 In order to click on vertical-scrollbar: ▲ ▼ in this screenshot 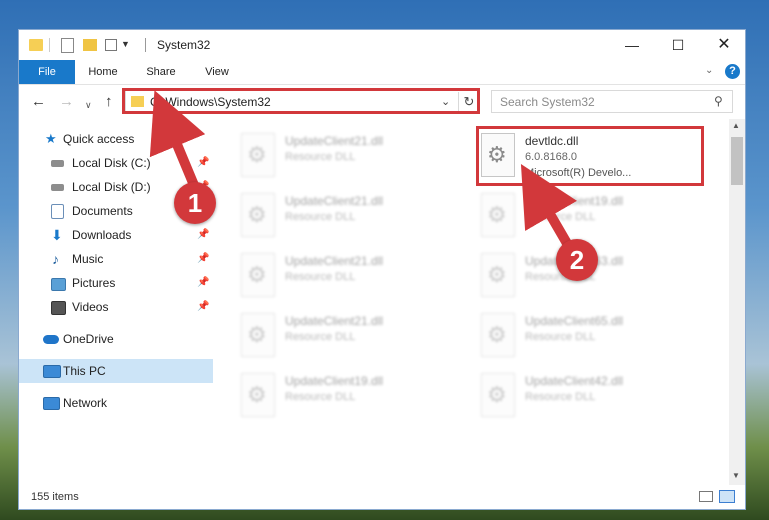, I will do `click(737, 302)`.